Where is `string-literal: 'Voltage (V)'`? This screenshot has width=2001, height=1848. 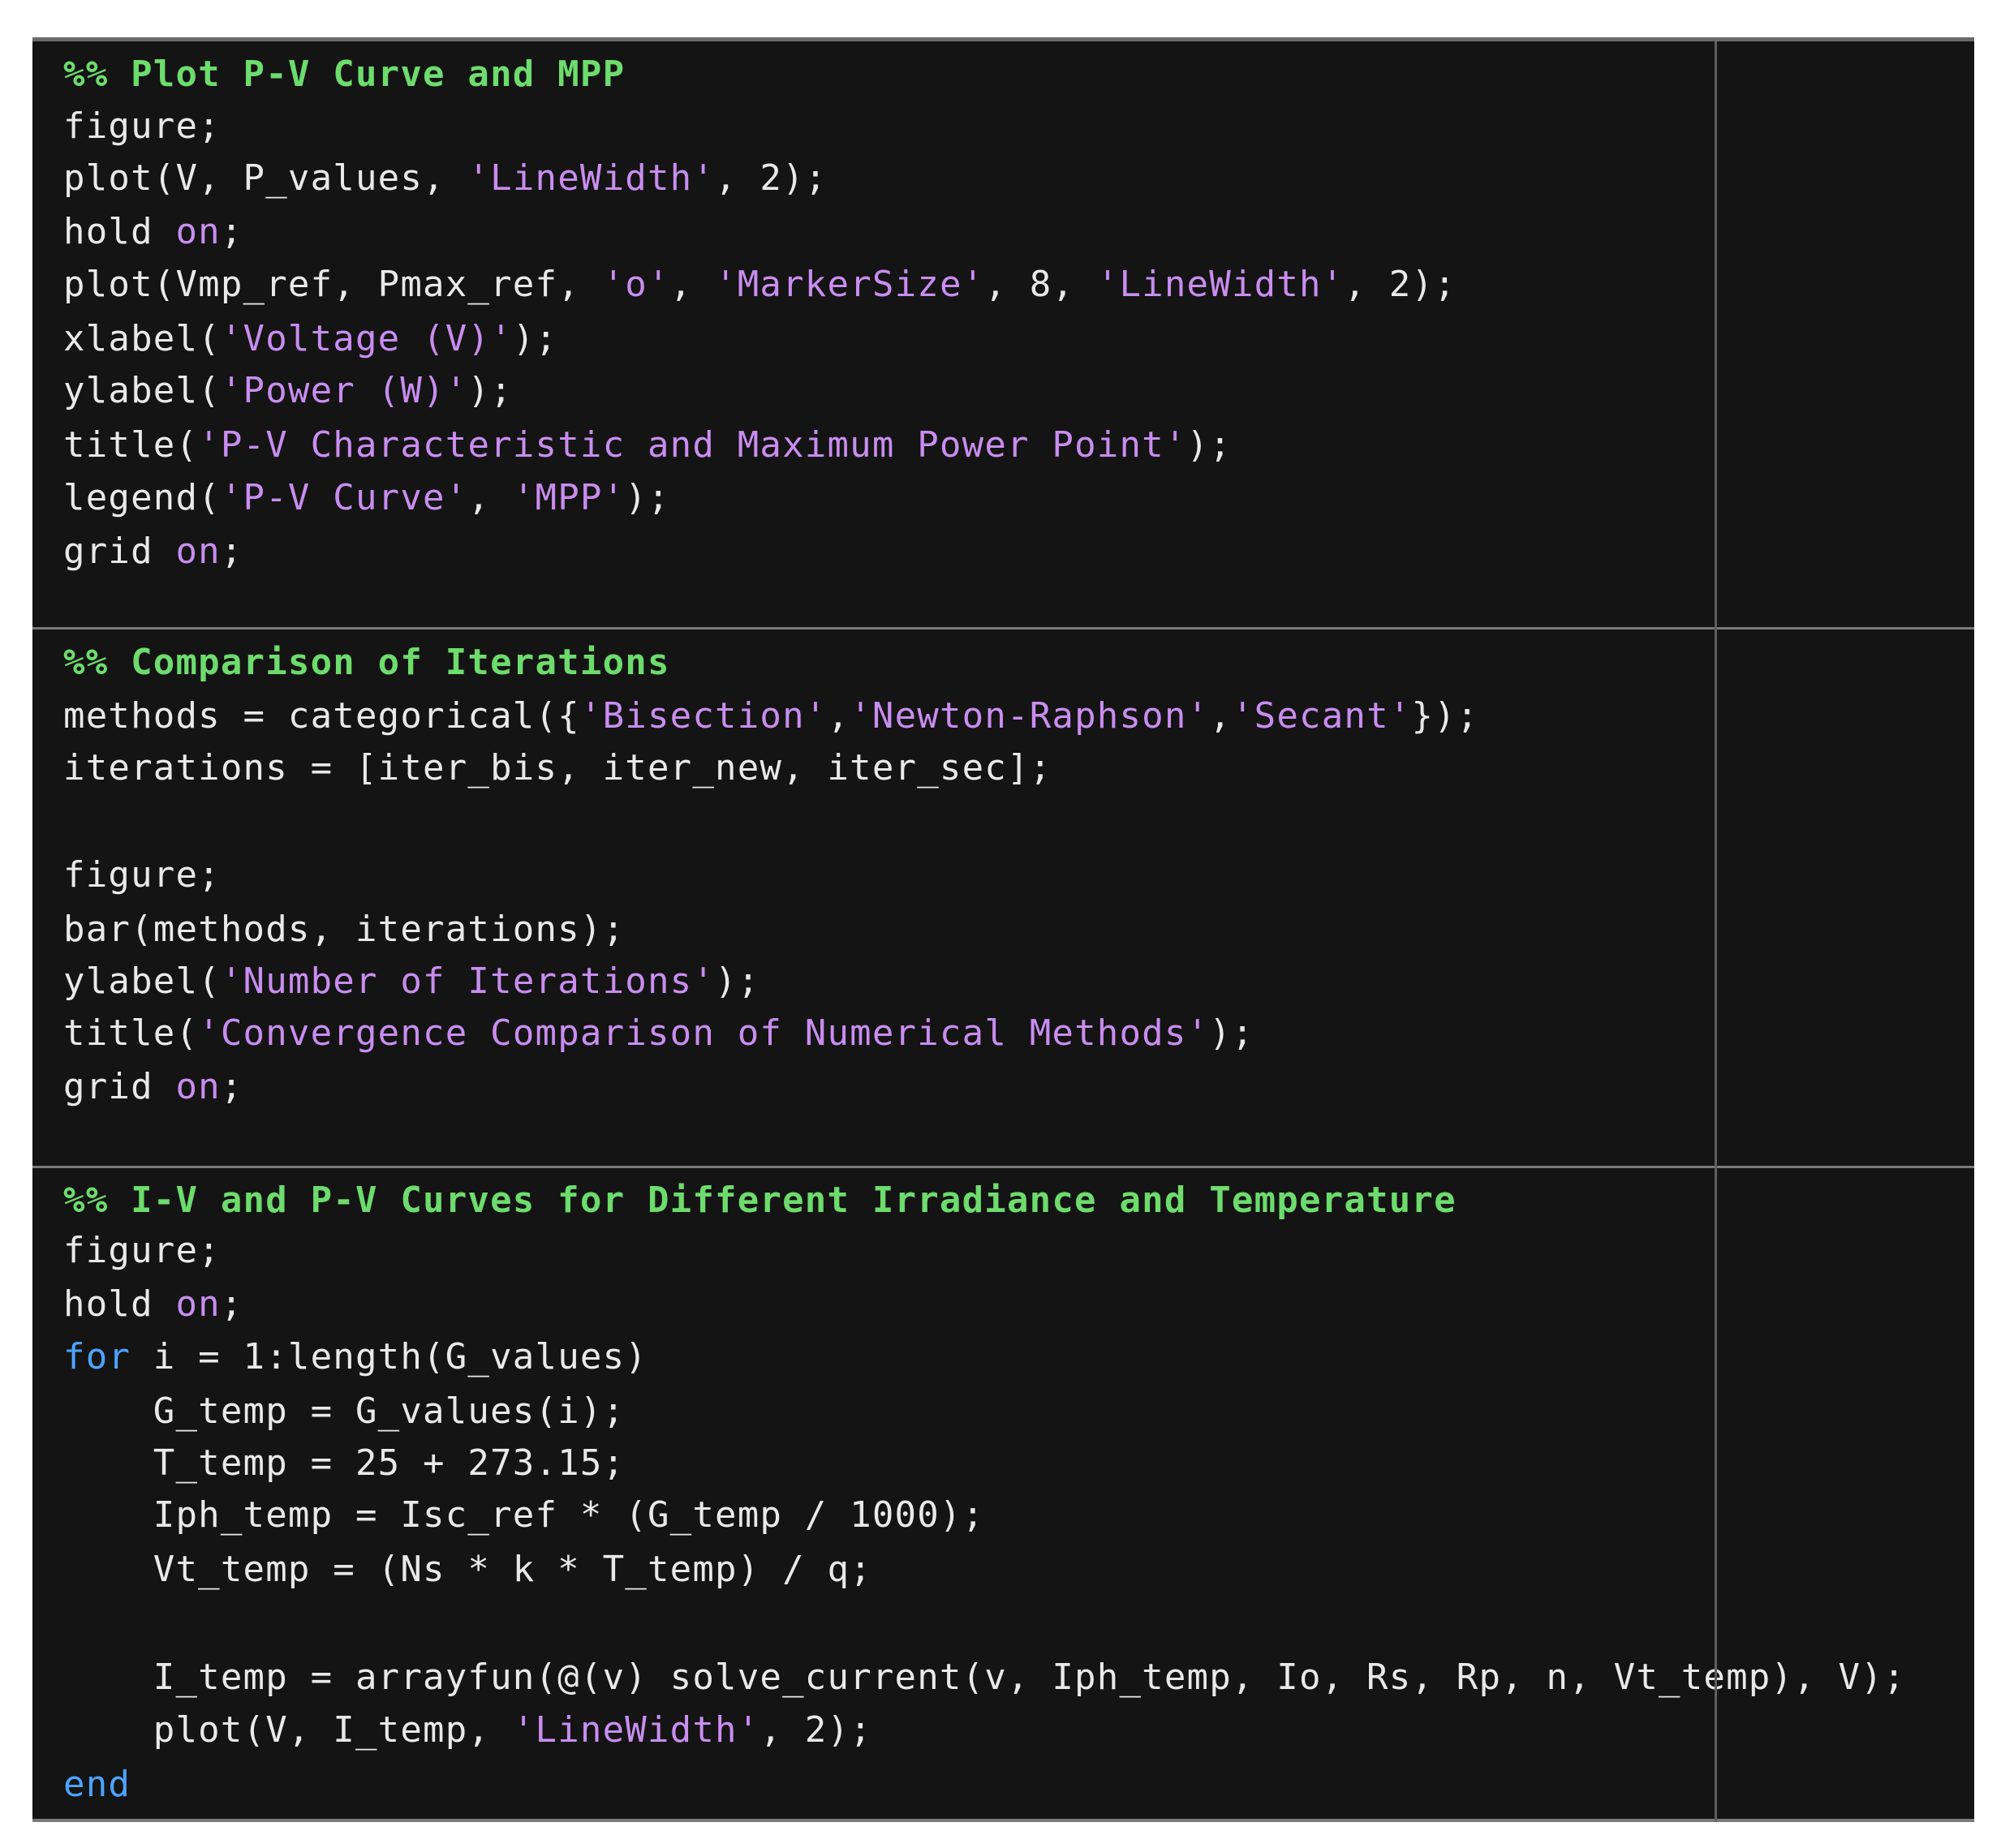 string-literal: 'Voltage (V)' is located at coordinates (366, 338).